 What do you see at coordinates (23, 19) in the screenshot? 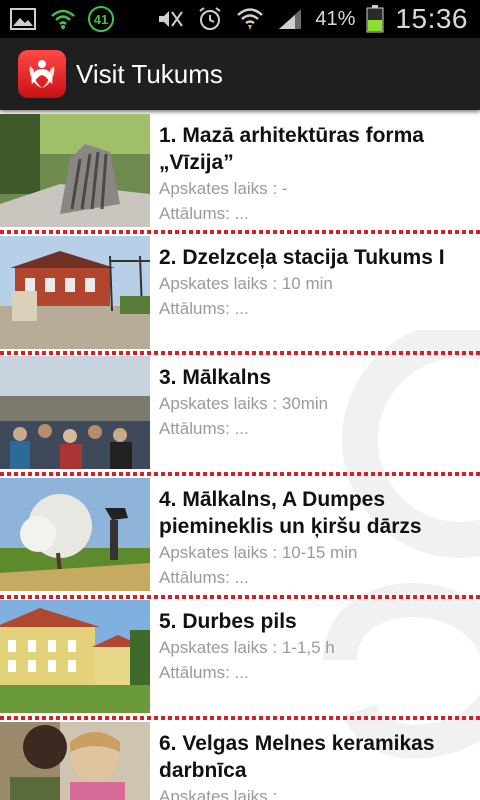
I see `gallery-notification-icon` at bounding box center [23, 19].